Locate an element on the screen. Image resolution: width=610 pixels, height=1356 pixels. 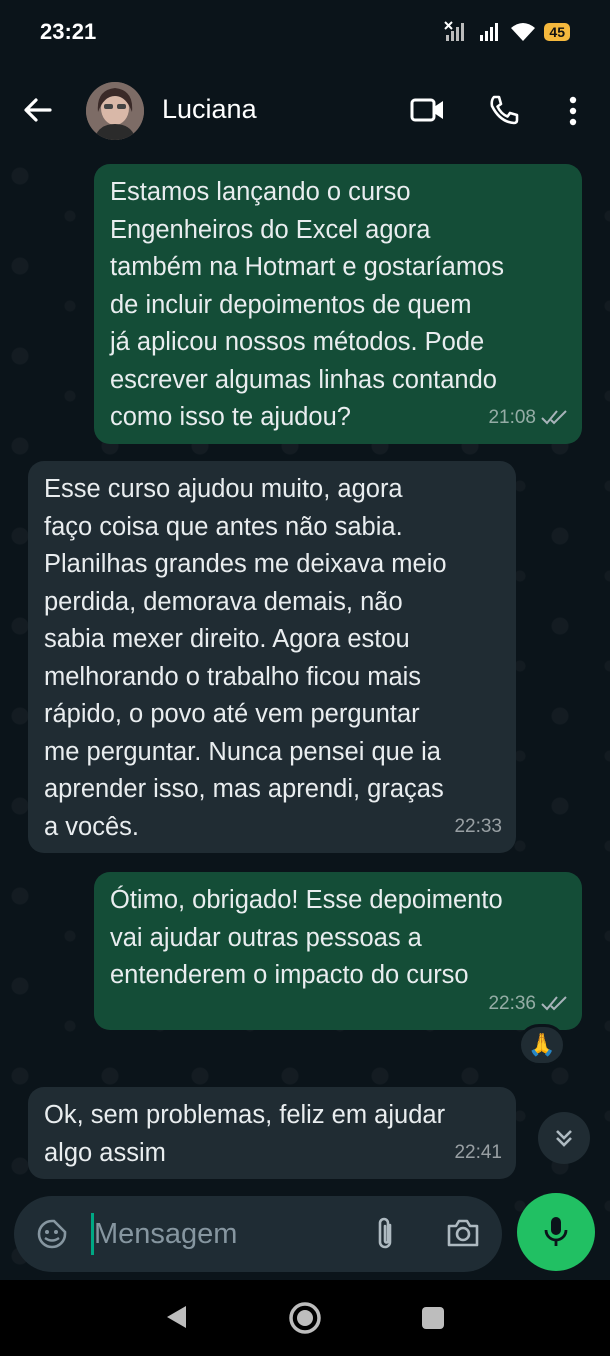
avatar is located at coordinates (115, 111).